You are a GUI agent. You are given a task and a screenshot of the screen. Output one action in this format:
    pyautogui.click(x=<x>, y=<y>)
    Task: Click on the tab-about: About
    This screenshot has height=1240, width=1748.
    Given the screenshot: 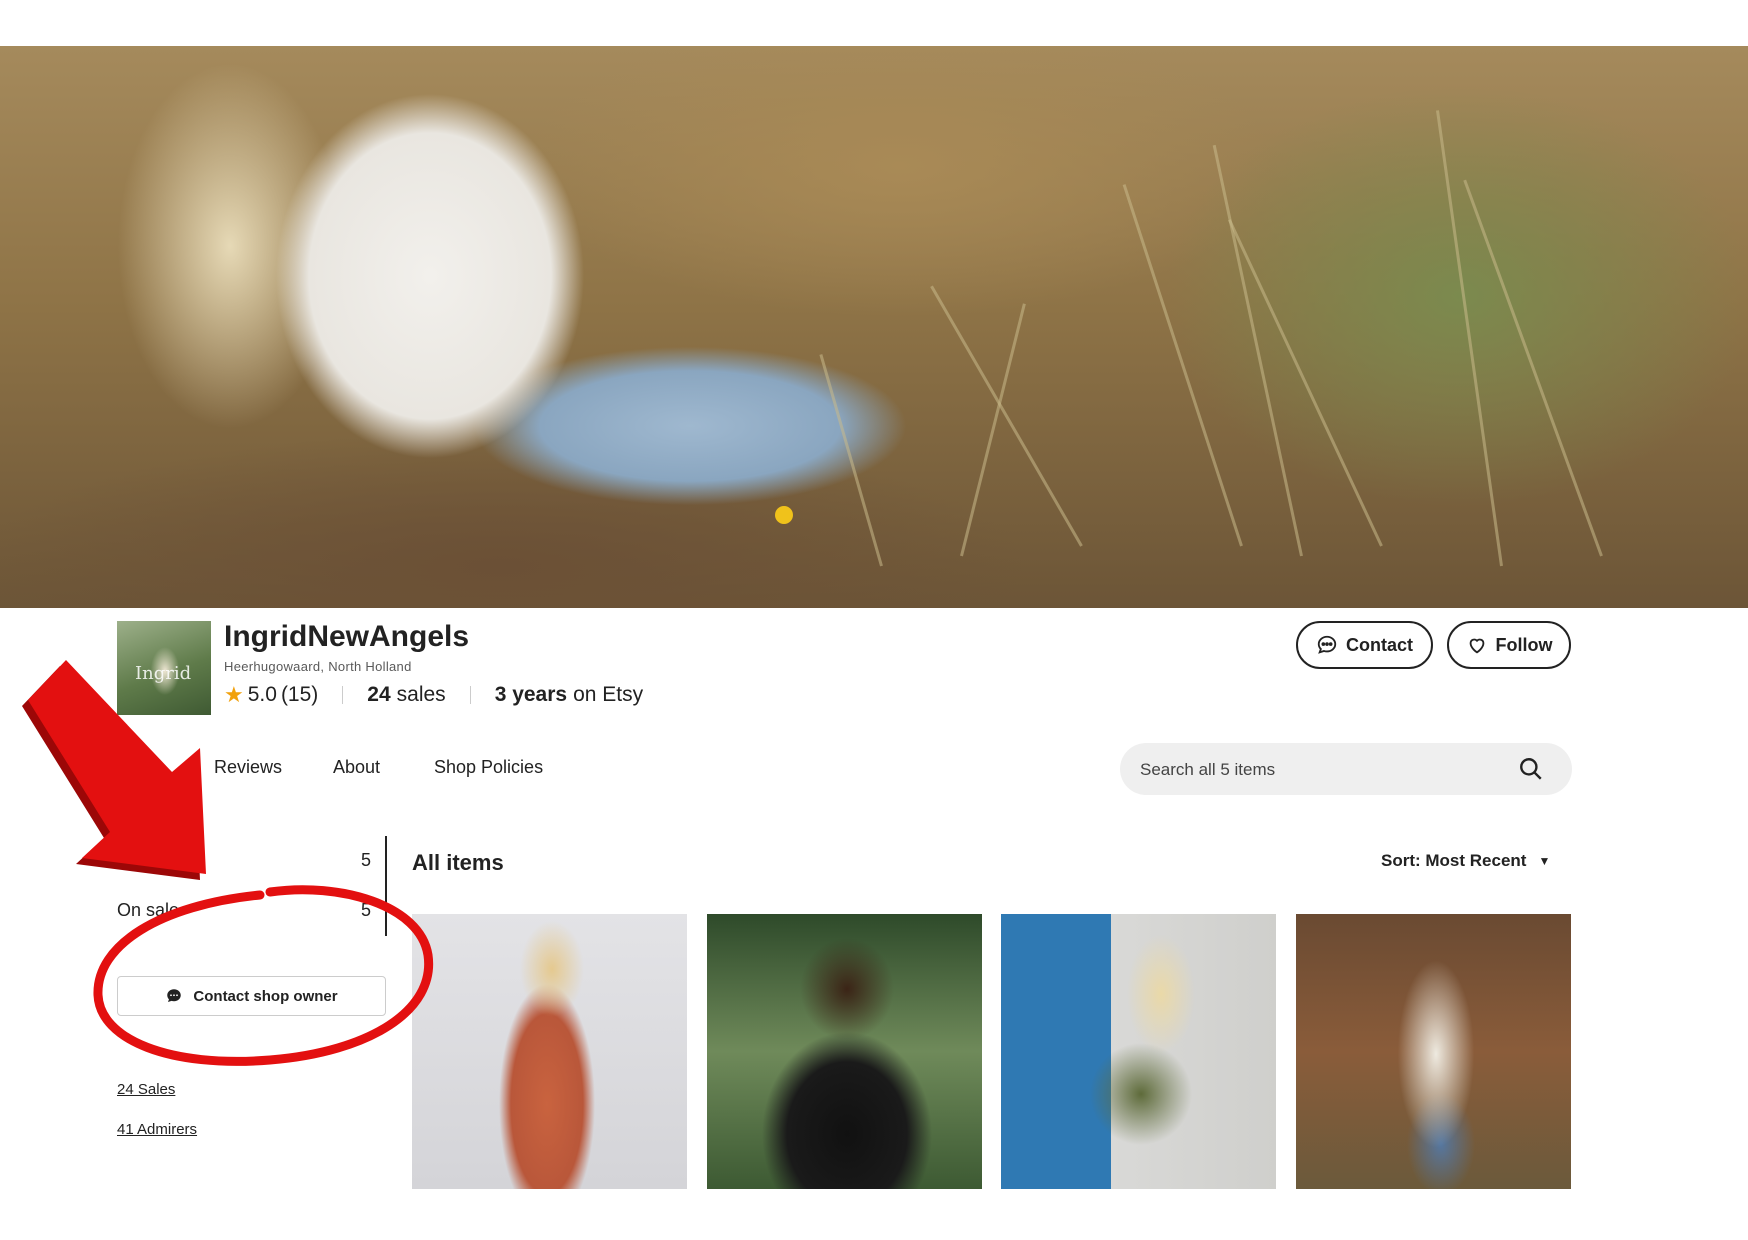 What is the action you would take?
    pyautogui.click(x=356, y=767)
    